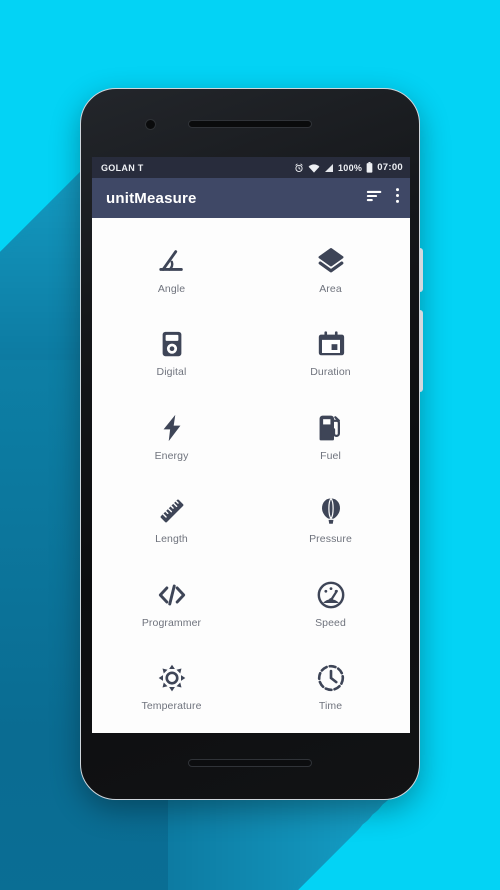  I want to click on alarm-clock-icon, so click(299, 168).